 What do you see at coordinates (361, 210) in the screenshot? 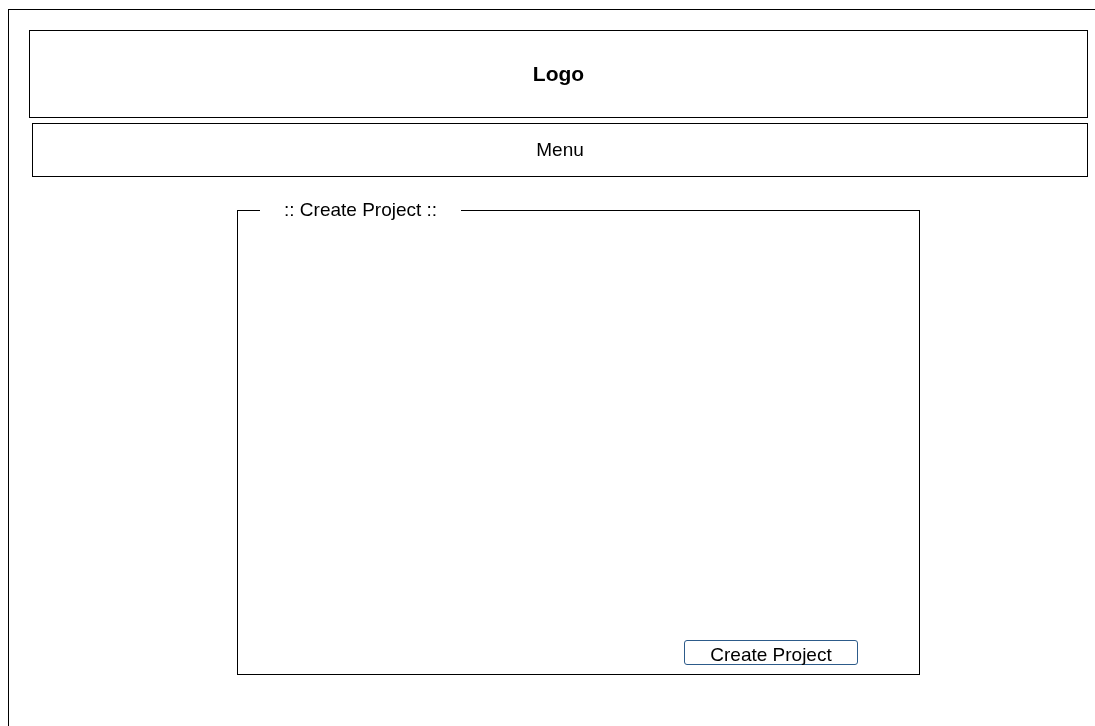
I see `panel-title: :: Create Project ::` at bounding box center [361, 210].